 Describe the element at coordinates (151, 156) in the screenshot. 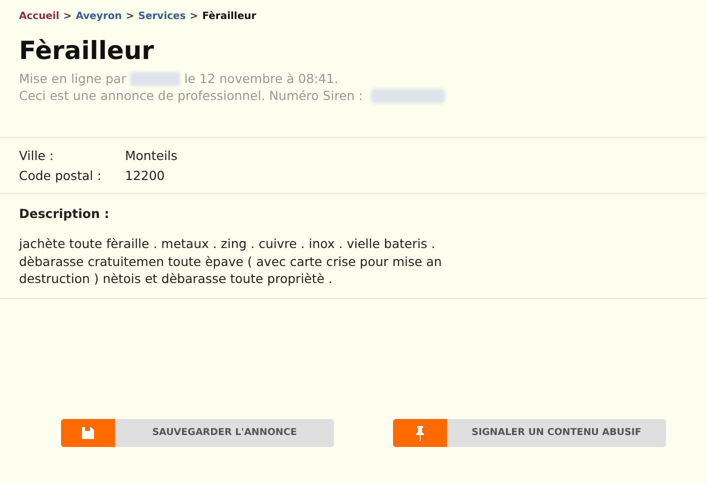

I see `detail-value: Monteils` at that location.